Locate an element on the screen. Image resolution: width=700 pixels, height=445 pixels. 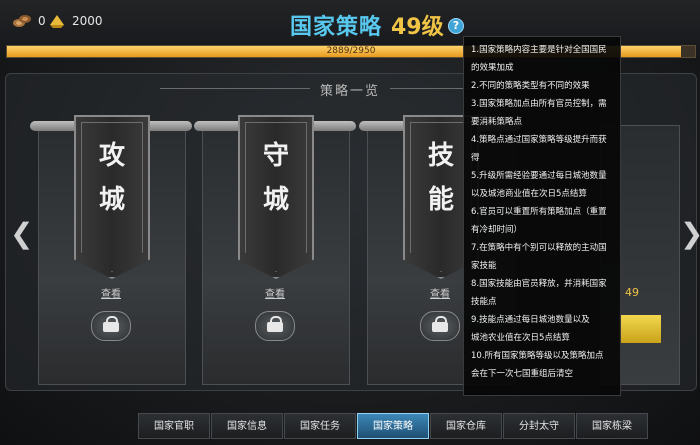
tooltip-line: 得 is located at coordinates (475, 158).